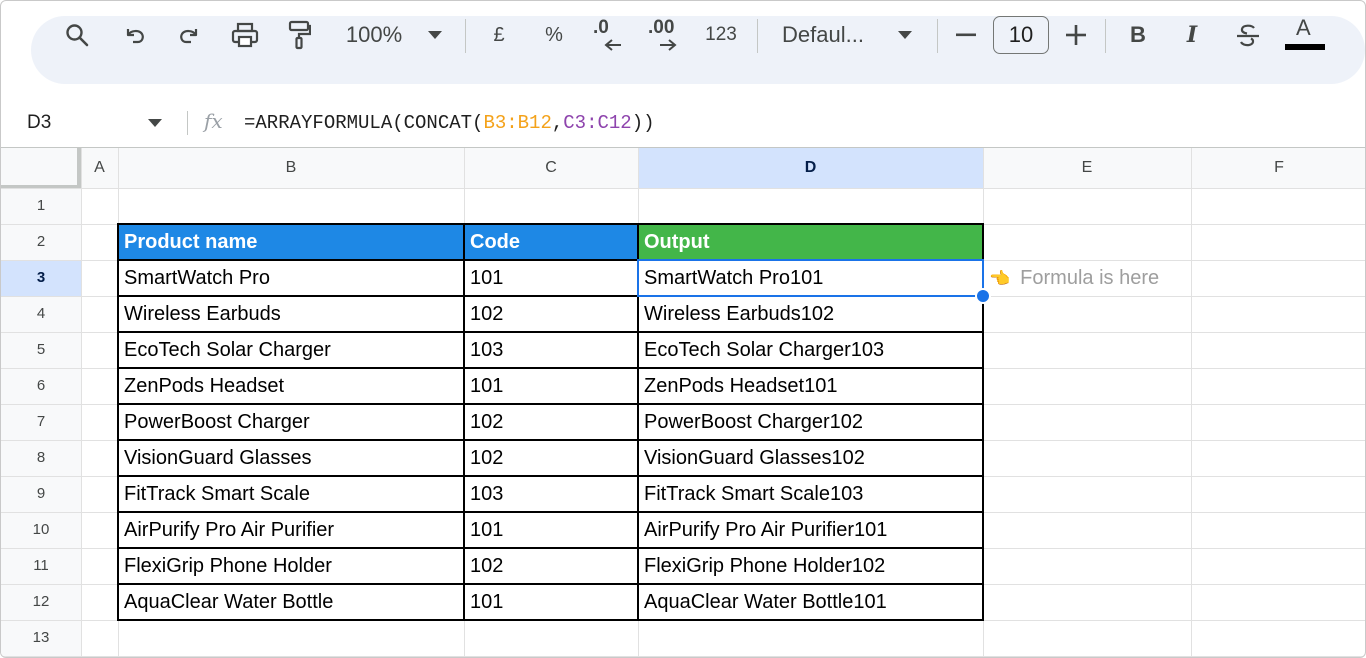  What do you see at coordinates (1278, 168) in the screenshot?
I see `column-header-f: F` at bounding box center [1278, 168].